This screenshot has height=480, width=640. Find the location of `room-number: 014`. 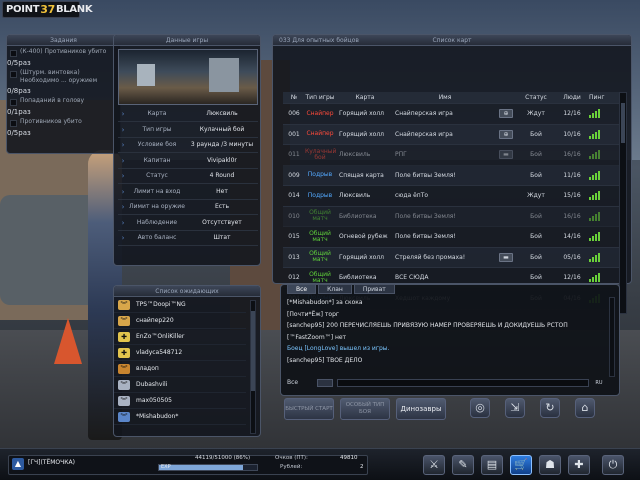

room-number: 014 is located at coordinates (294, 196).